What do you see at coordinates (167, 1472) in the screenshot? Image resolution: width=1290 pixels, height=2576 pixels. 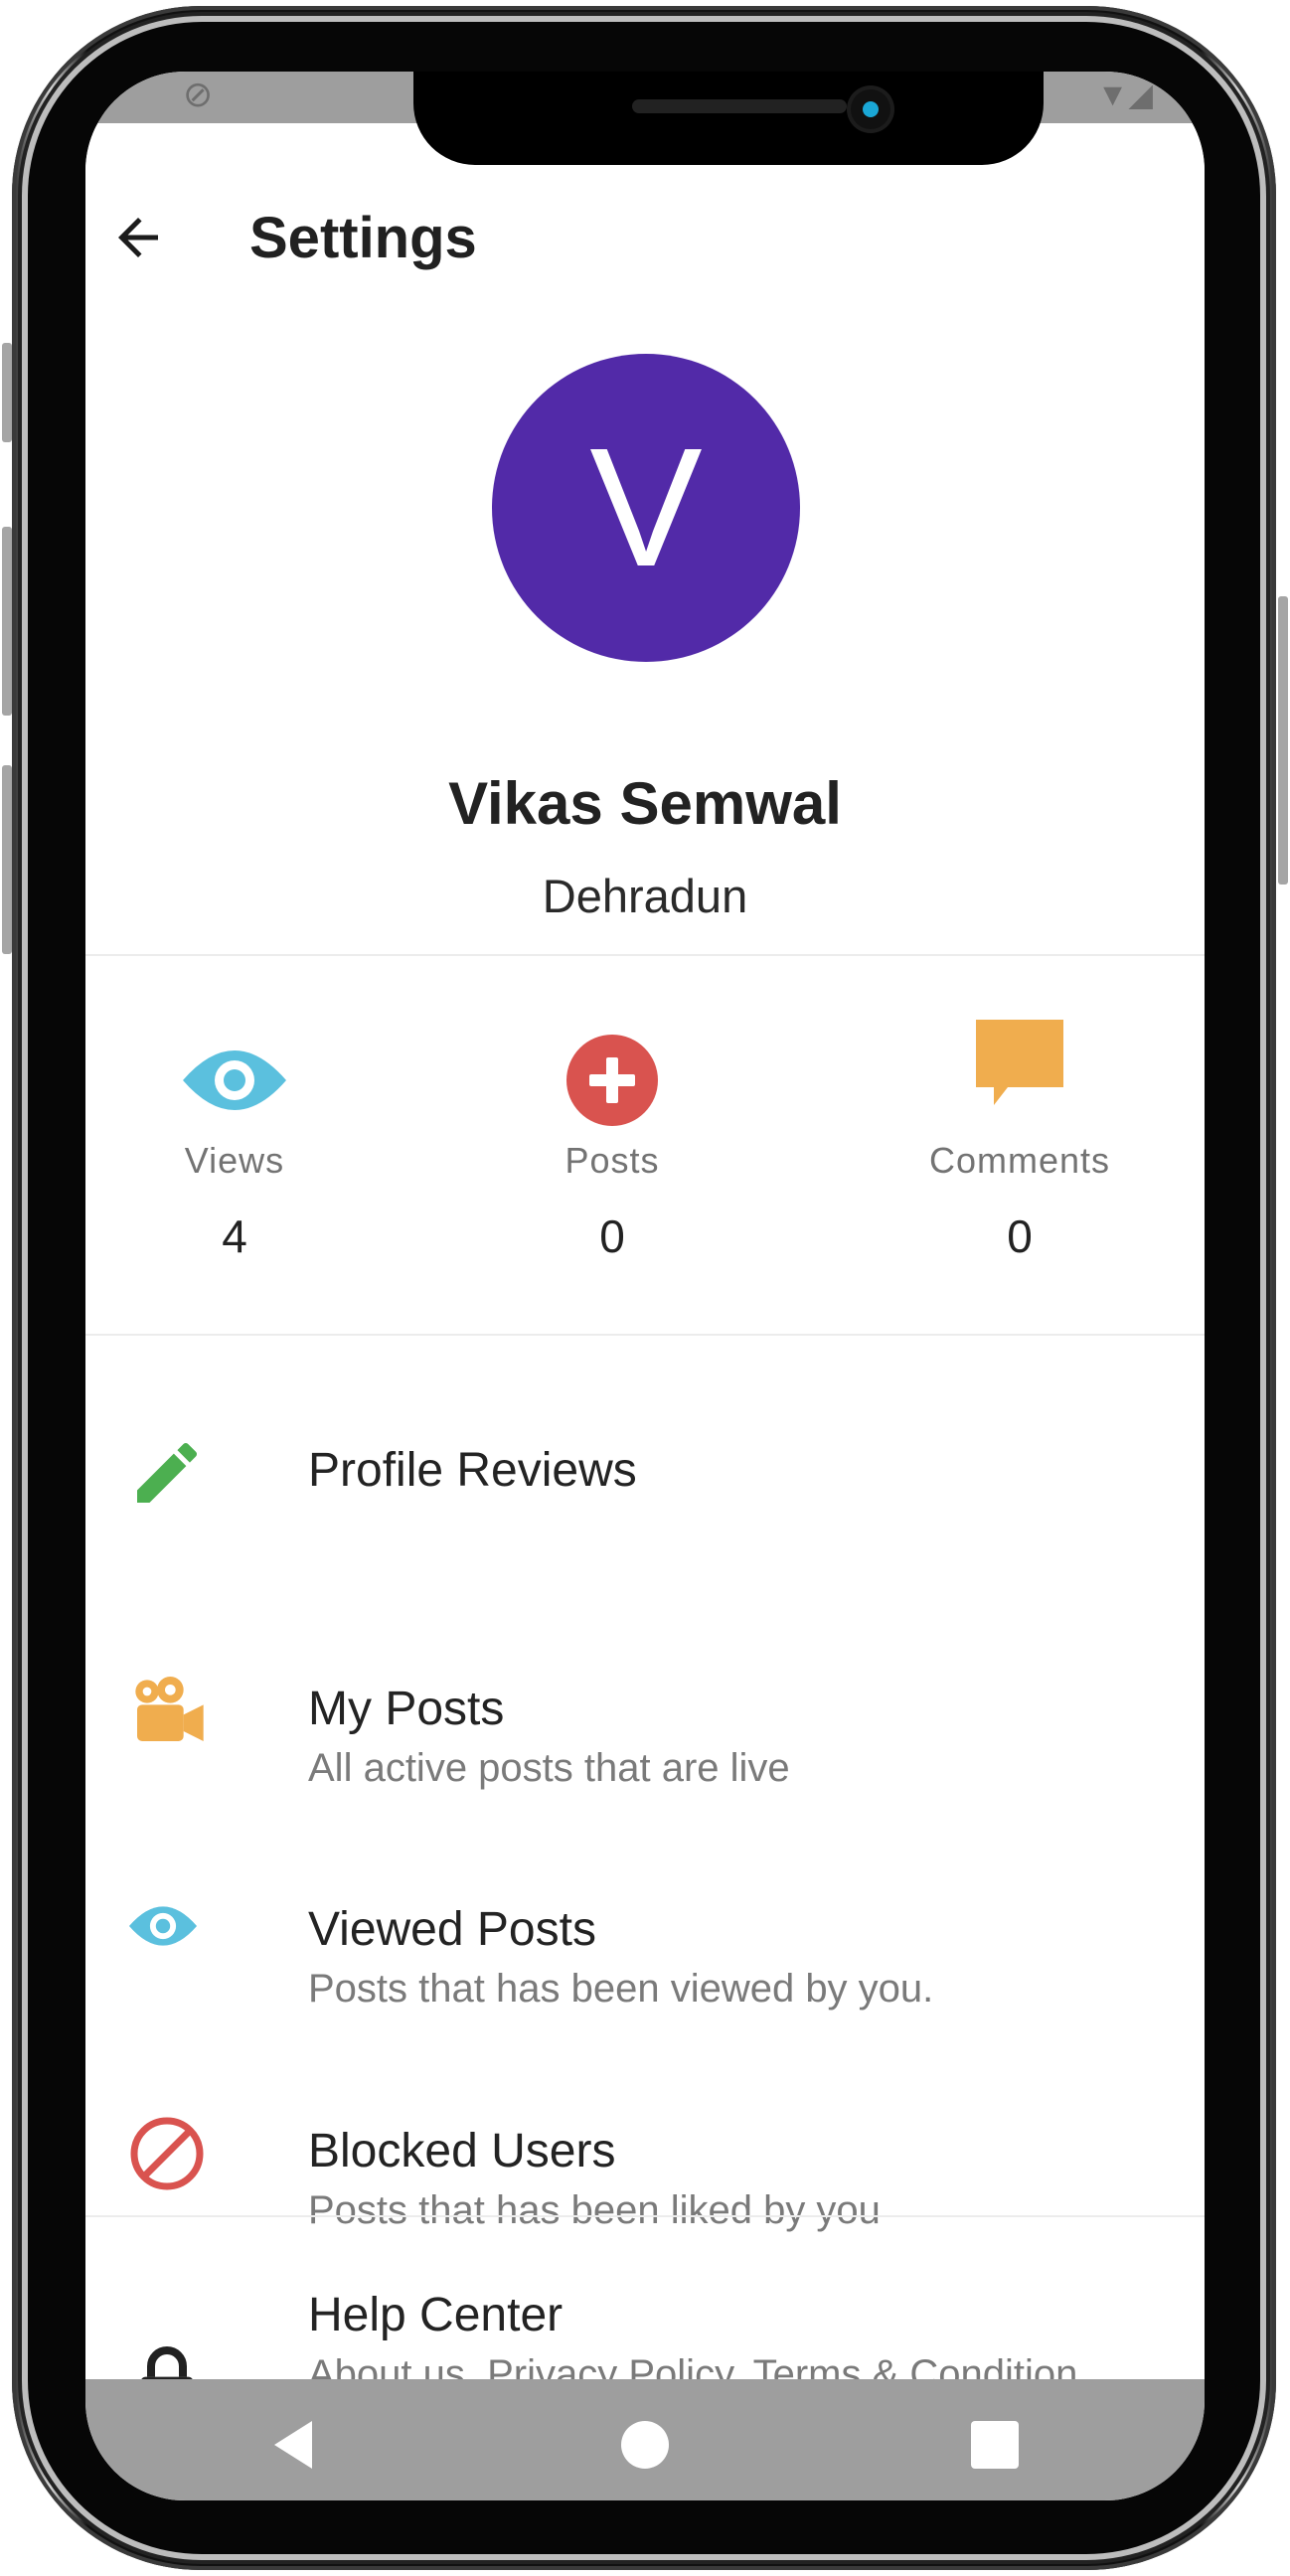 I see `pencil-icon` at bounding box center [167, 1472].